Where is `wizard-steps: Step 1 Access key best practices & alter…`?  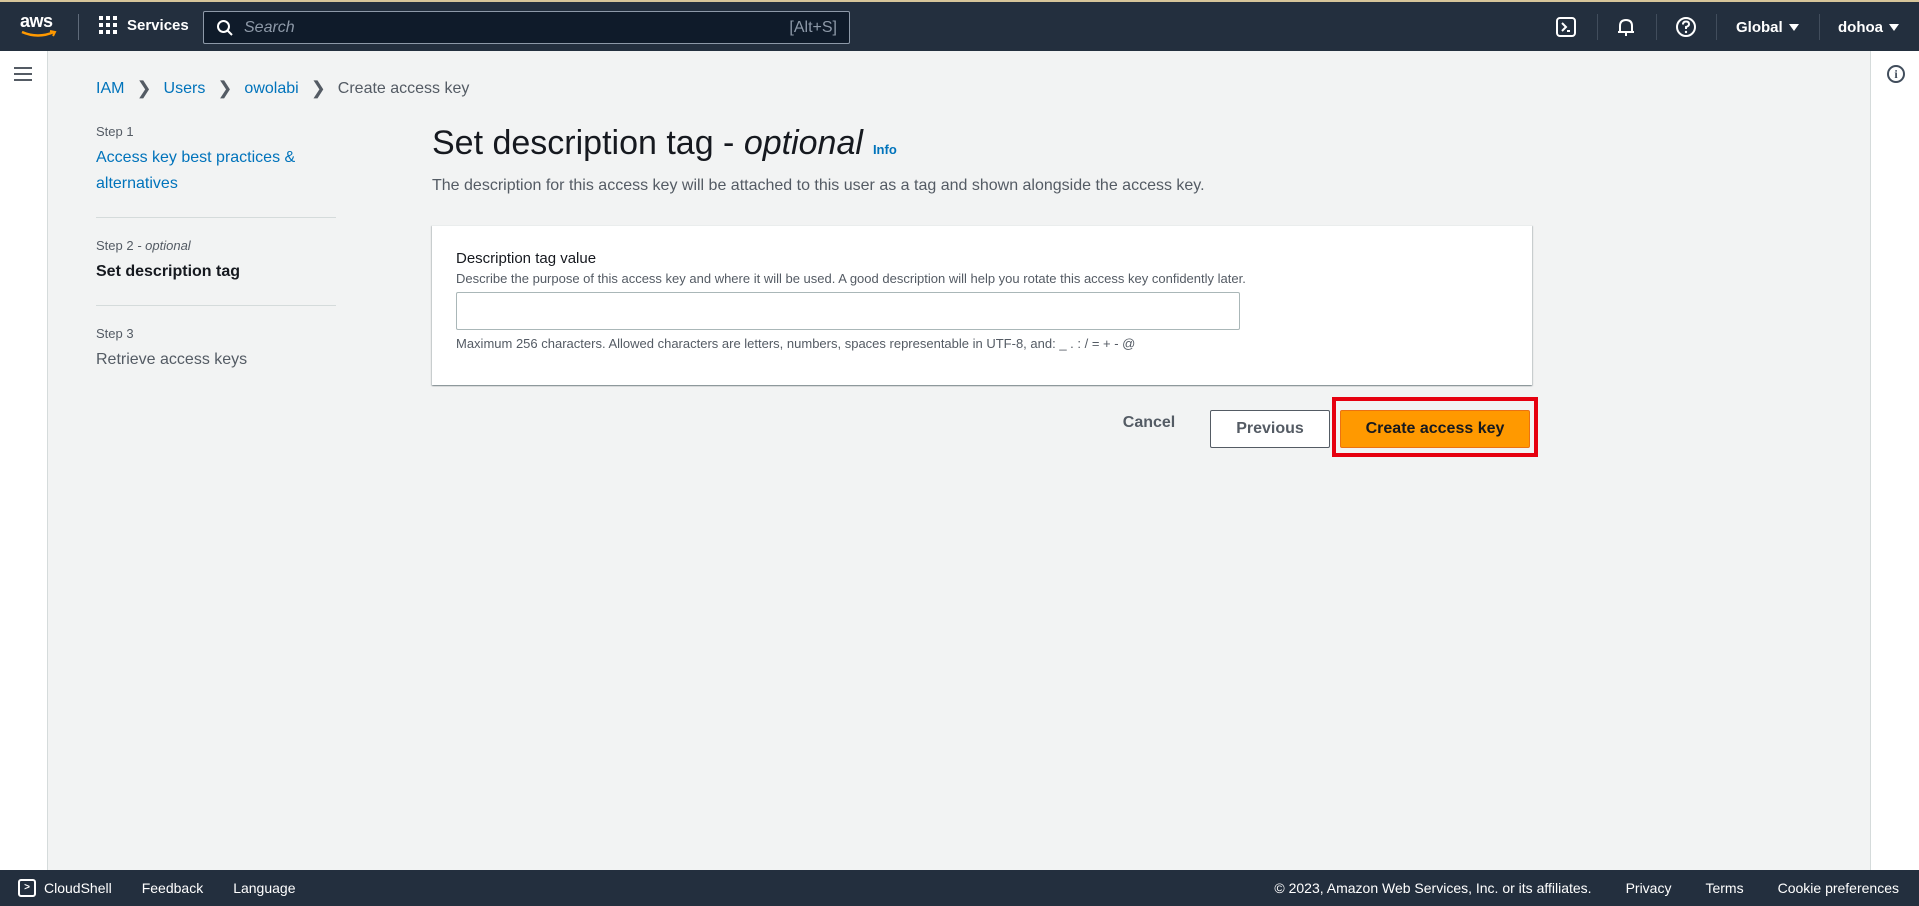 wizard-steps: Step 1 Access key best practices & alter… is located at coordinates (216, 268).